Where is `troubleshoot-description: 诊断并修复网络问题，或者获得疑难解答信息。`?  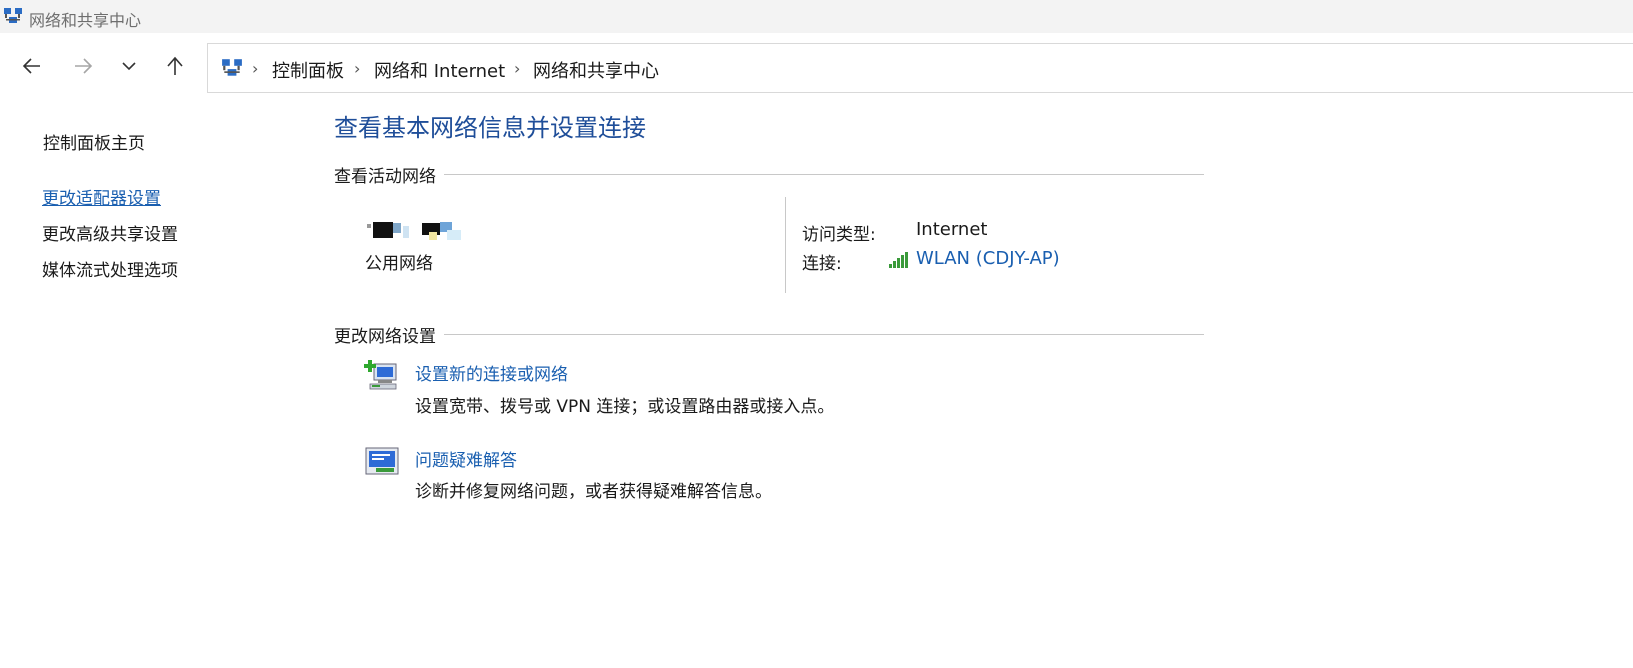 troubleshoot-description: 诊断并修复网络问题，或者获得疑难解答信息。 is located at coordinates (593, 492).